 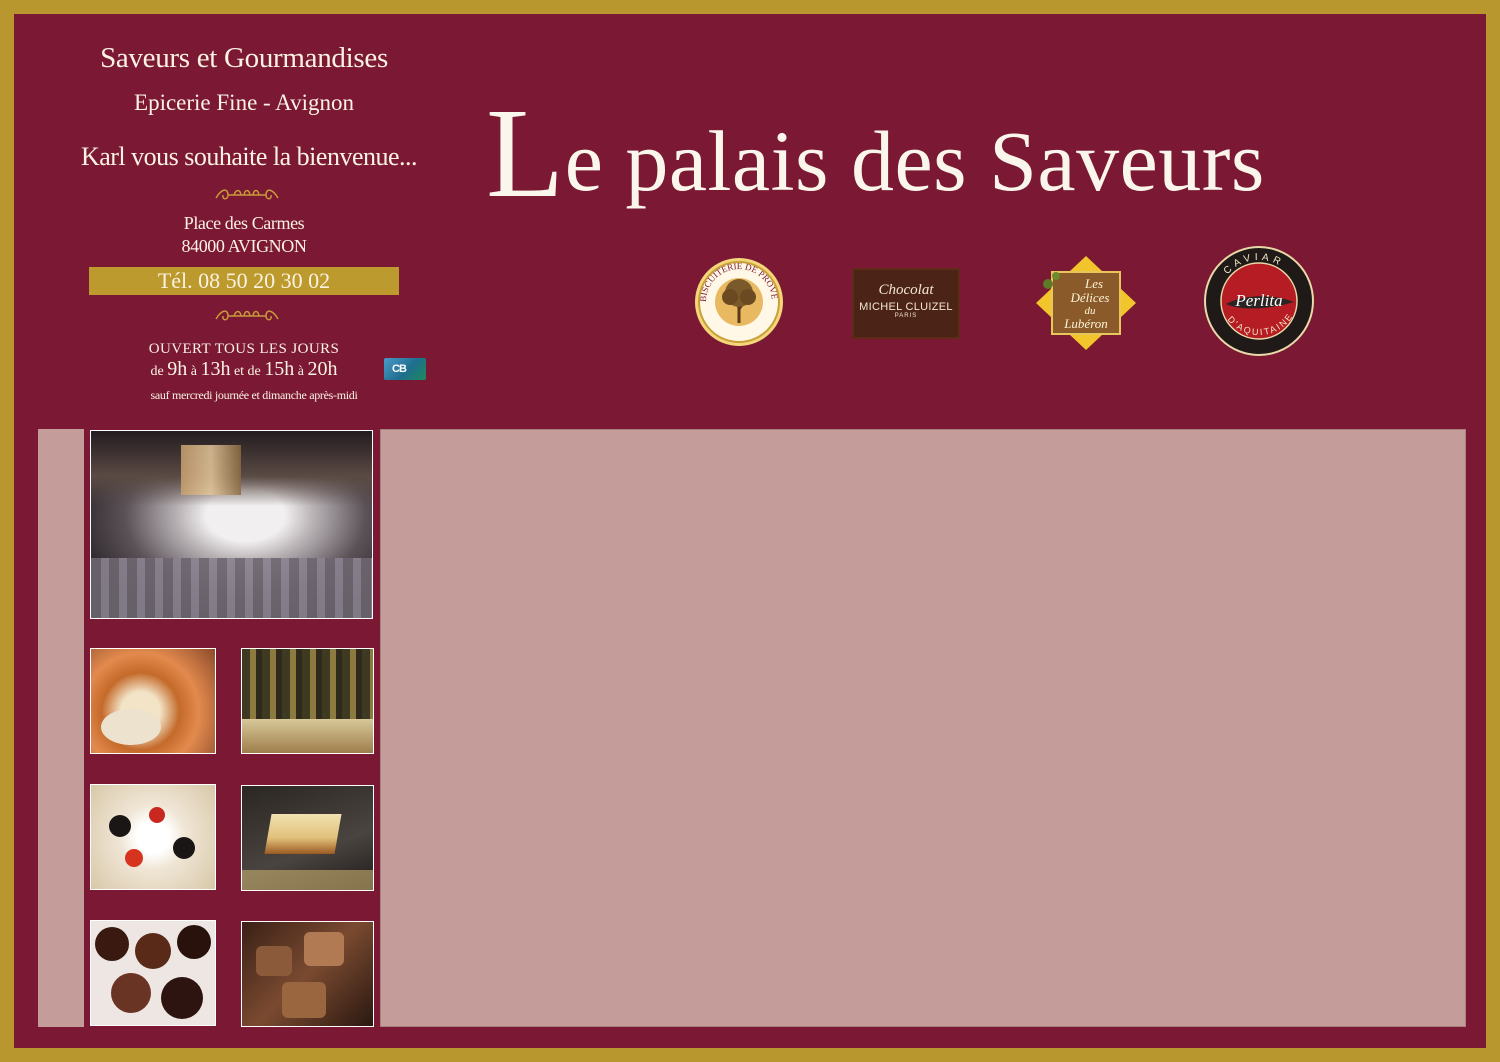 What do you see at coordinates (153, 837) in the screenshot?
I see `canapes-photo` at bounding box center [153, 837].